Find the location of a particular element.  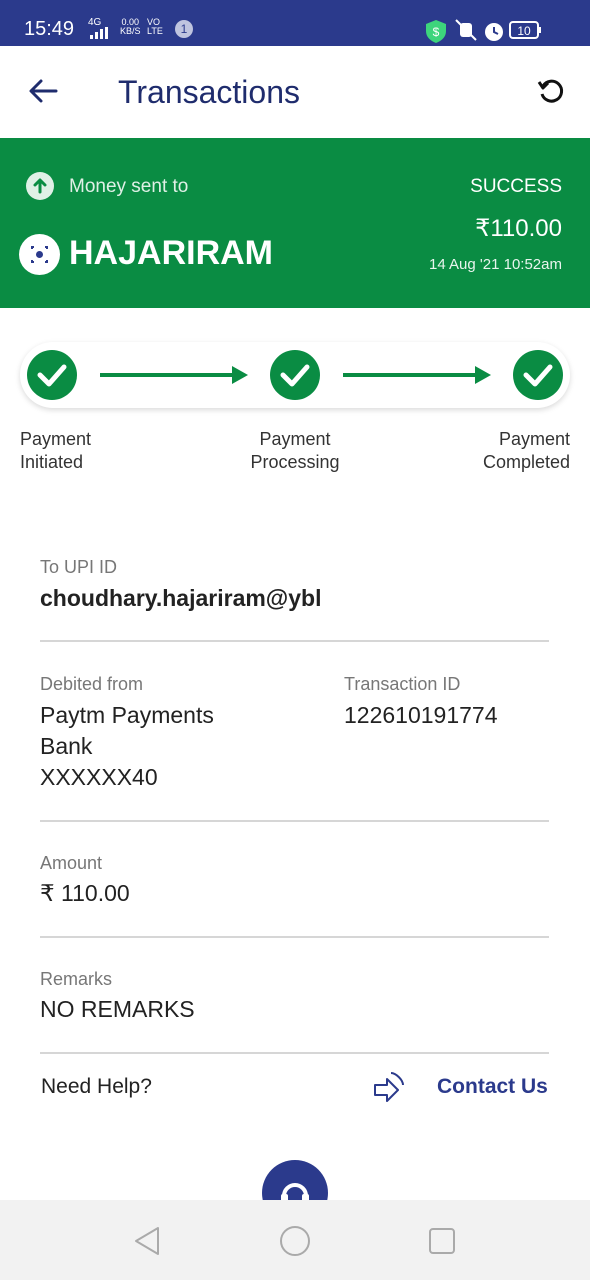

nav-recents-icon is located at coordinates (442, 1241).